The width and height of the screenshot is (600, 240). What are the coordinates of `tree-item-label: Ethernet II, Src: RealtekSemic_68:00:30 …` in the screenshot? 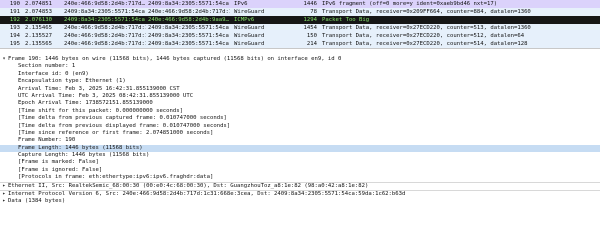 It's located at (188, 185).